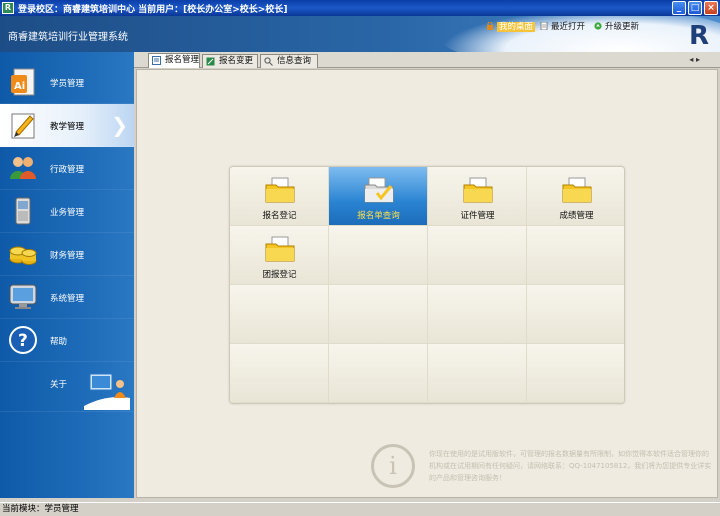  What do you see at coordinates (156, 60) in the screenshot?
I see `list-icon` at bounding box center [156, 60].